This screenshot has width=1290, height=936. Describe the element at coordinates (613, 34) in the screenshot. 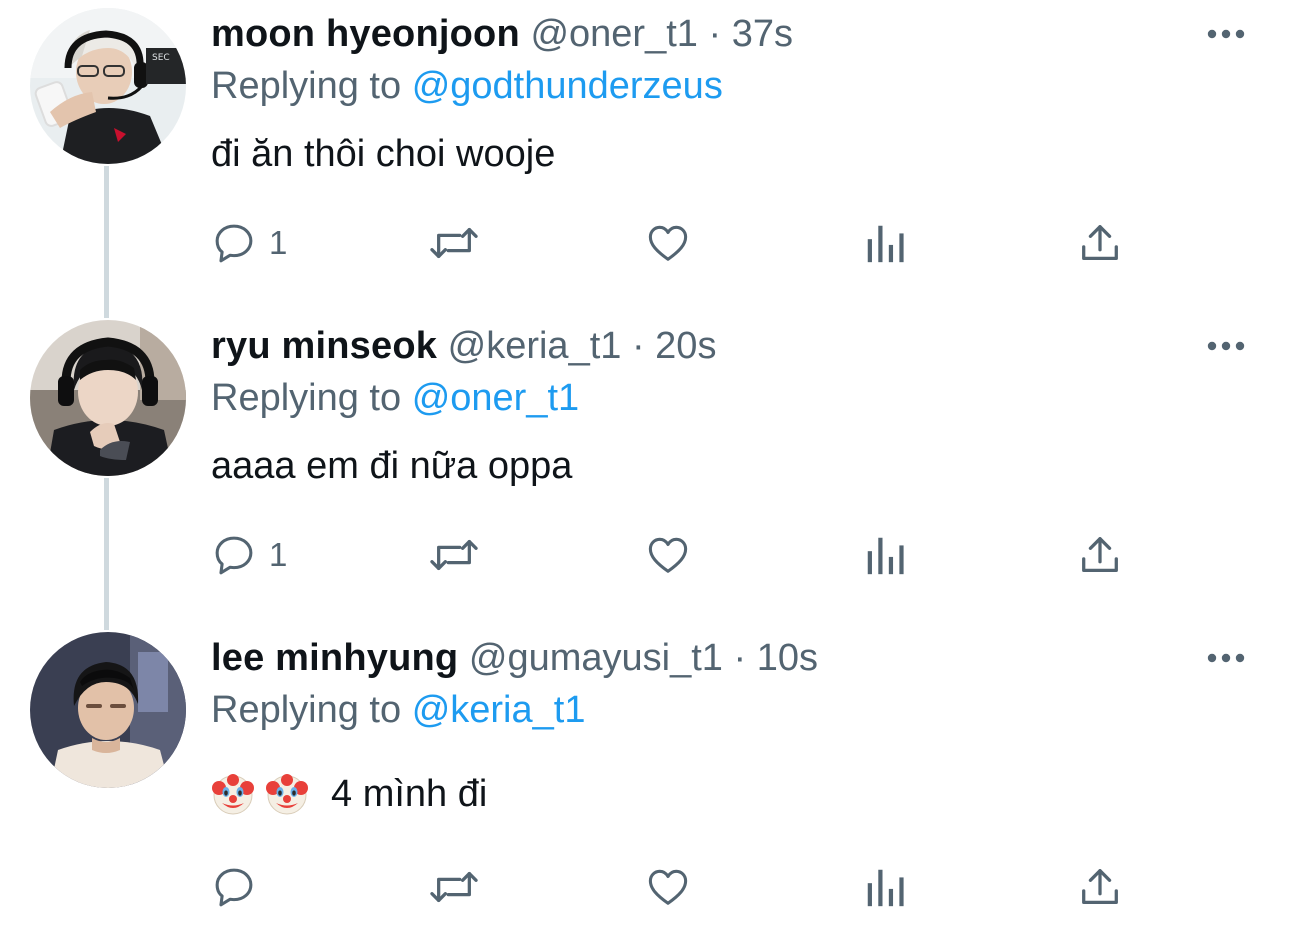

I see `user-handle: @oner_t1` at that location.